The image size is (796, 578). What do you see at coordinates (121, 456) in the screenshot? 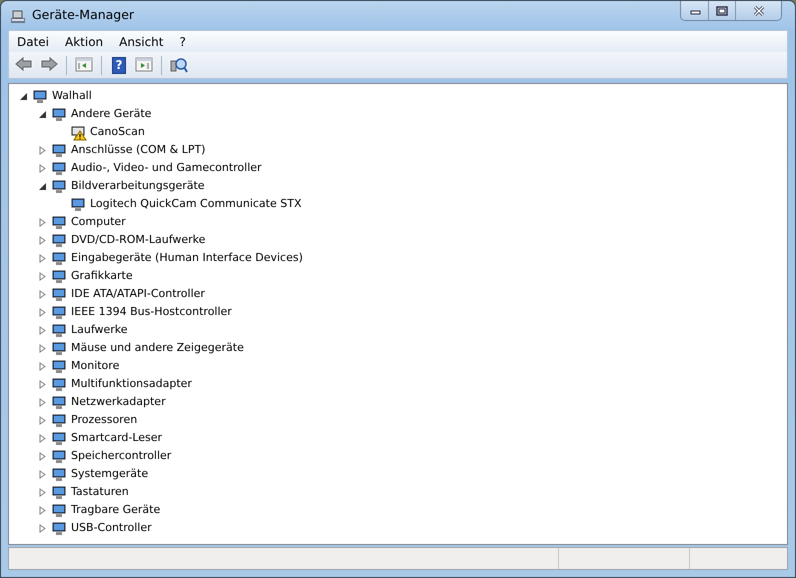
I see `tree-item: Speichercontroller` at bounding box center [121, 456].